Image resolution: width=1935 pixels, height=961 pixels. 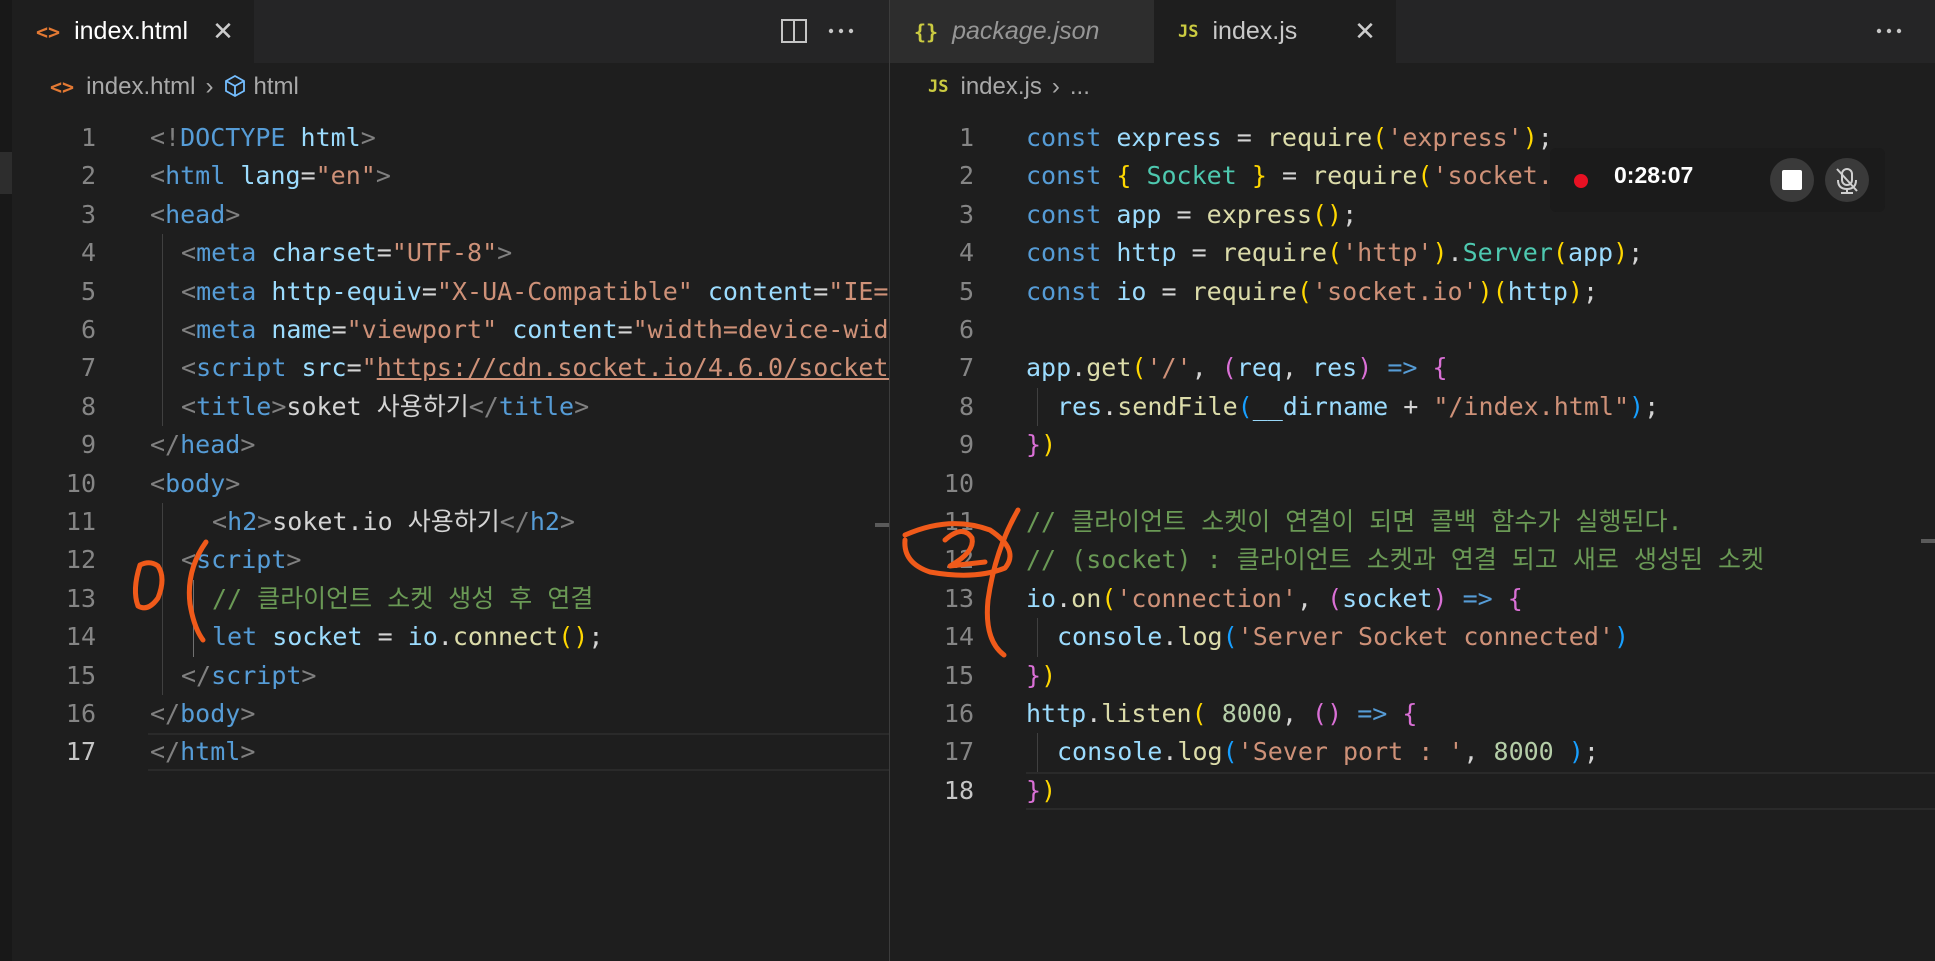 What do you see at coordinates (450, 676) in the screenshot?
I see `code-line: 15 </script>` at bounding box center [450, 676].